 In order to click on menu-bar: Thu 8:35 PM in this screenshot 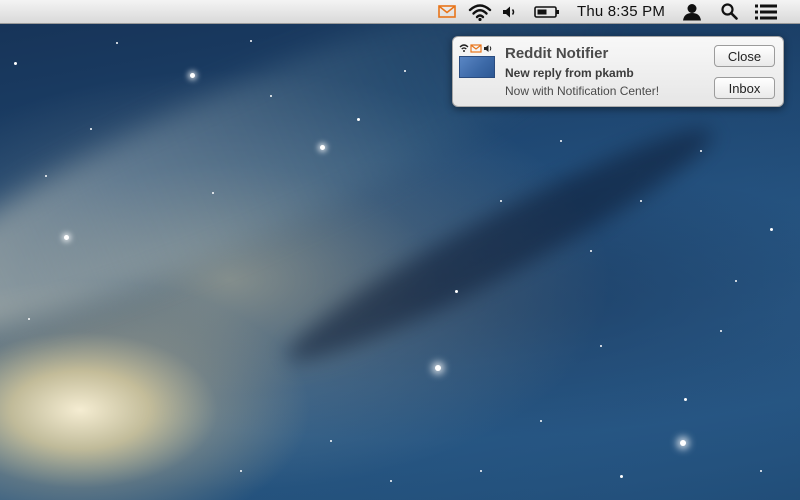, I will do `click(400, 12)`.